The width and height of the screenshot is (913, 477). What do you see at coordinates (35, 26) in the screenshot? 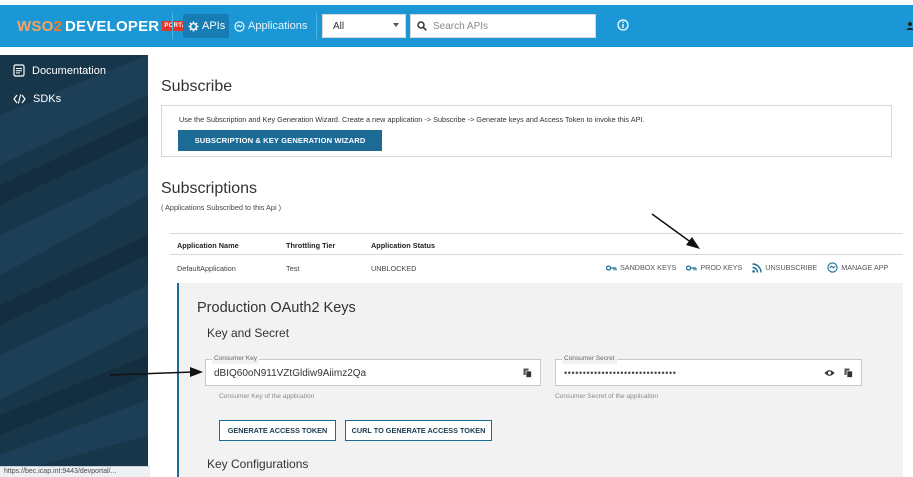
I see `logo-wso: WSO` at bounding box center [35, 26].